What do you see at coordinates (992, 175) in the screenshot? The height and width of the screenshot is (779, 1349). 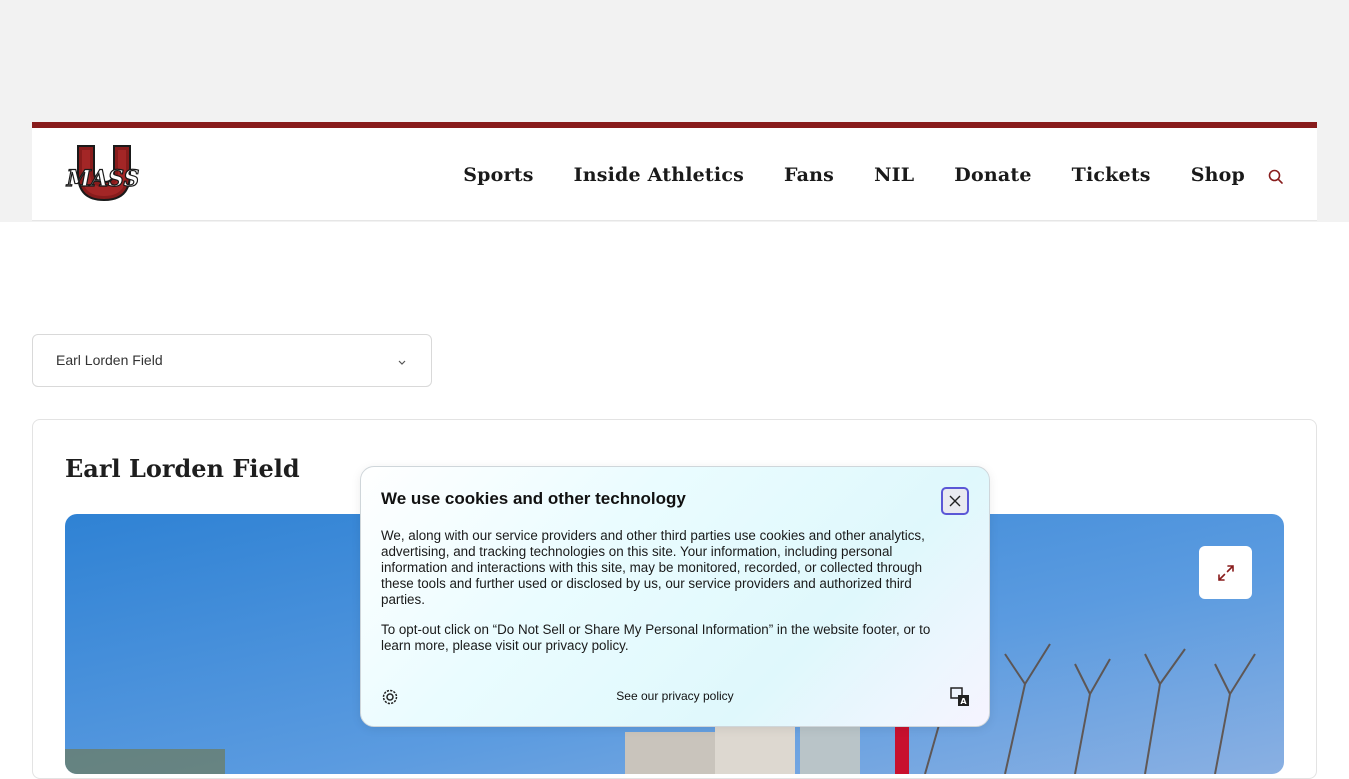 I see `nav-donate: Donate` at bounding box center [992, 175].